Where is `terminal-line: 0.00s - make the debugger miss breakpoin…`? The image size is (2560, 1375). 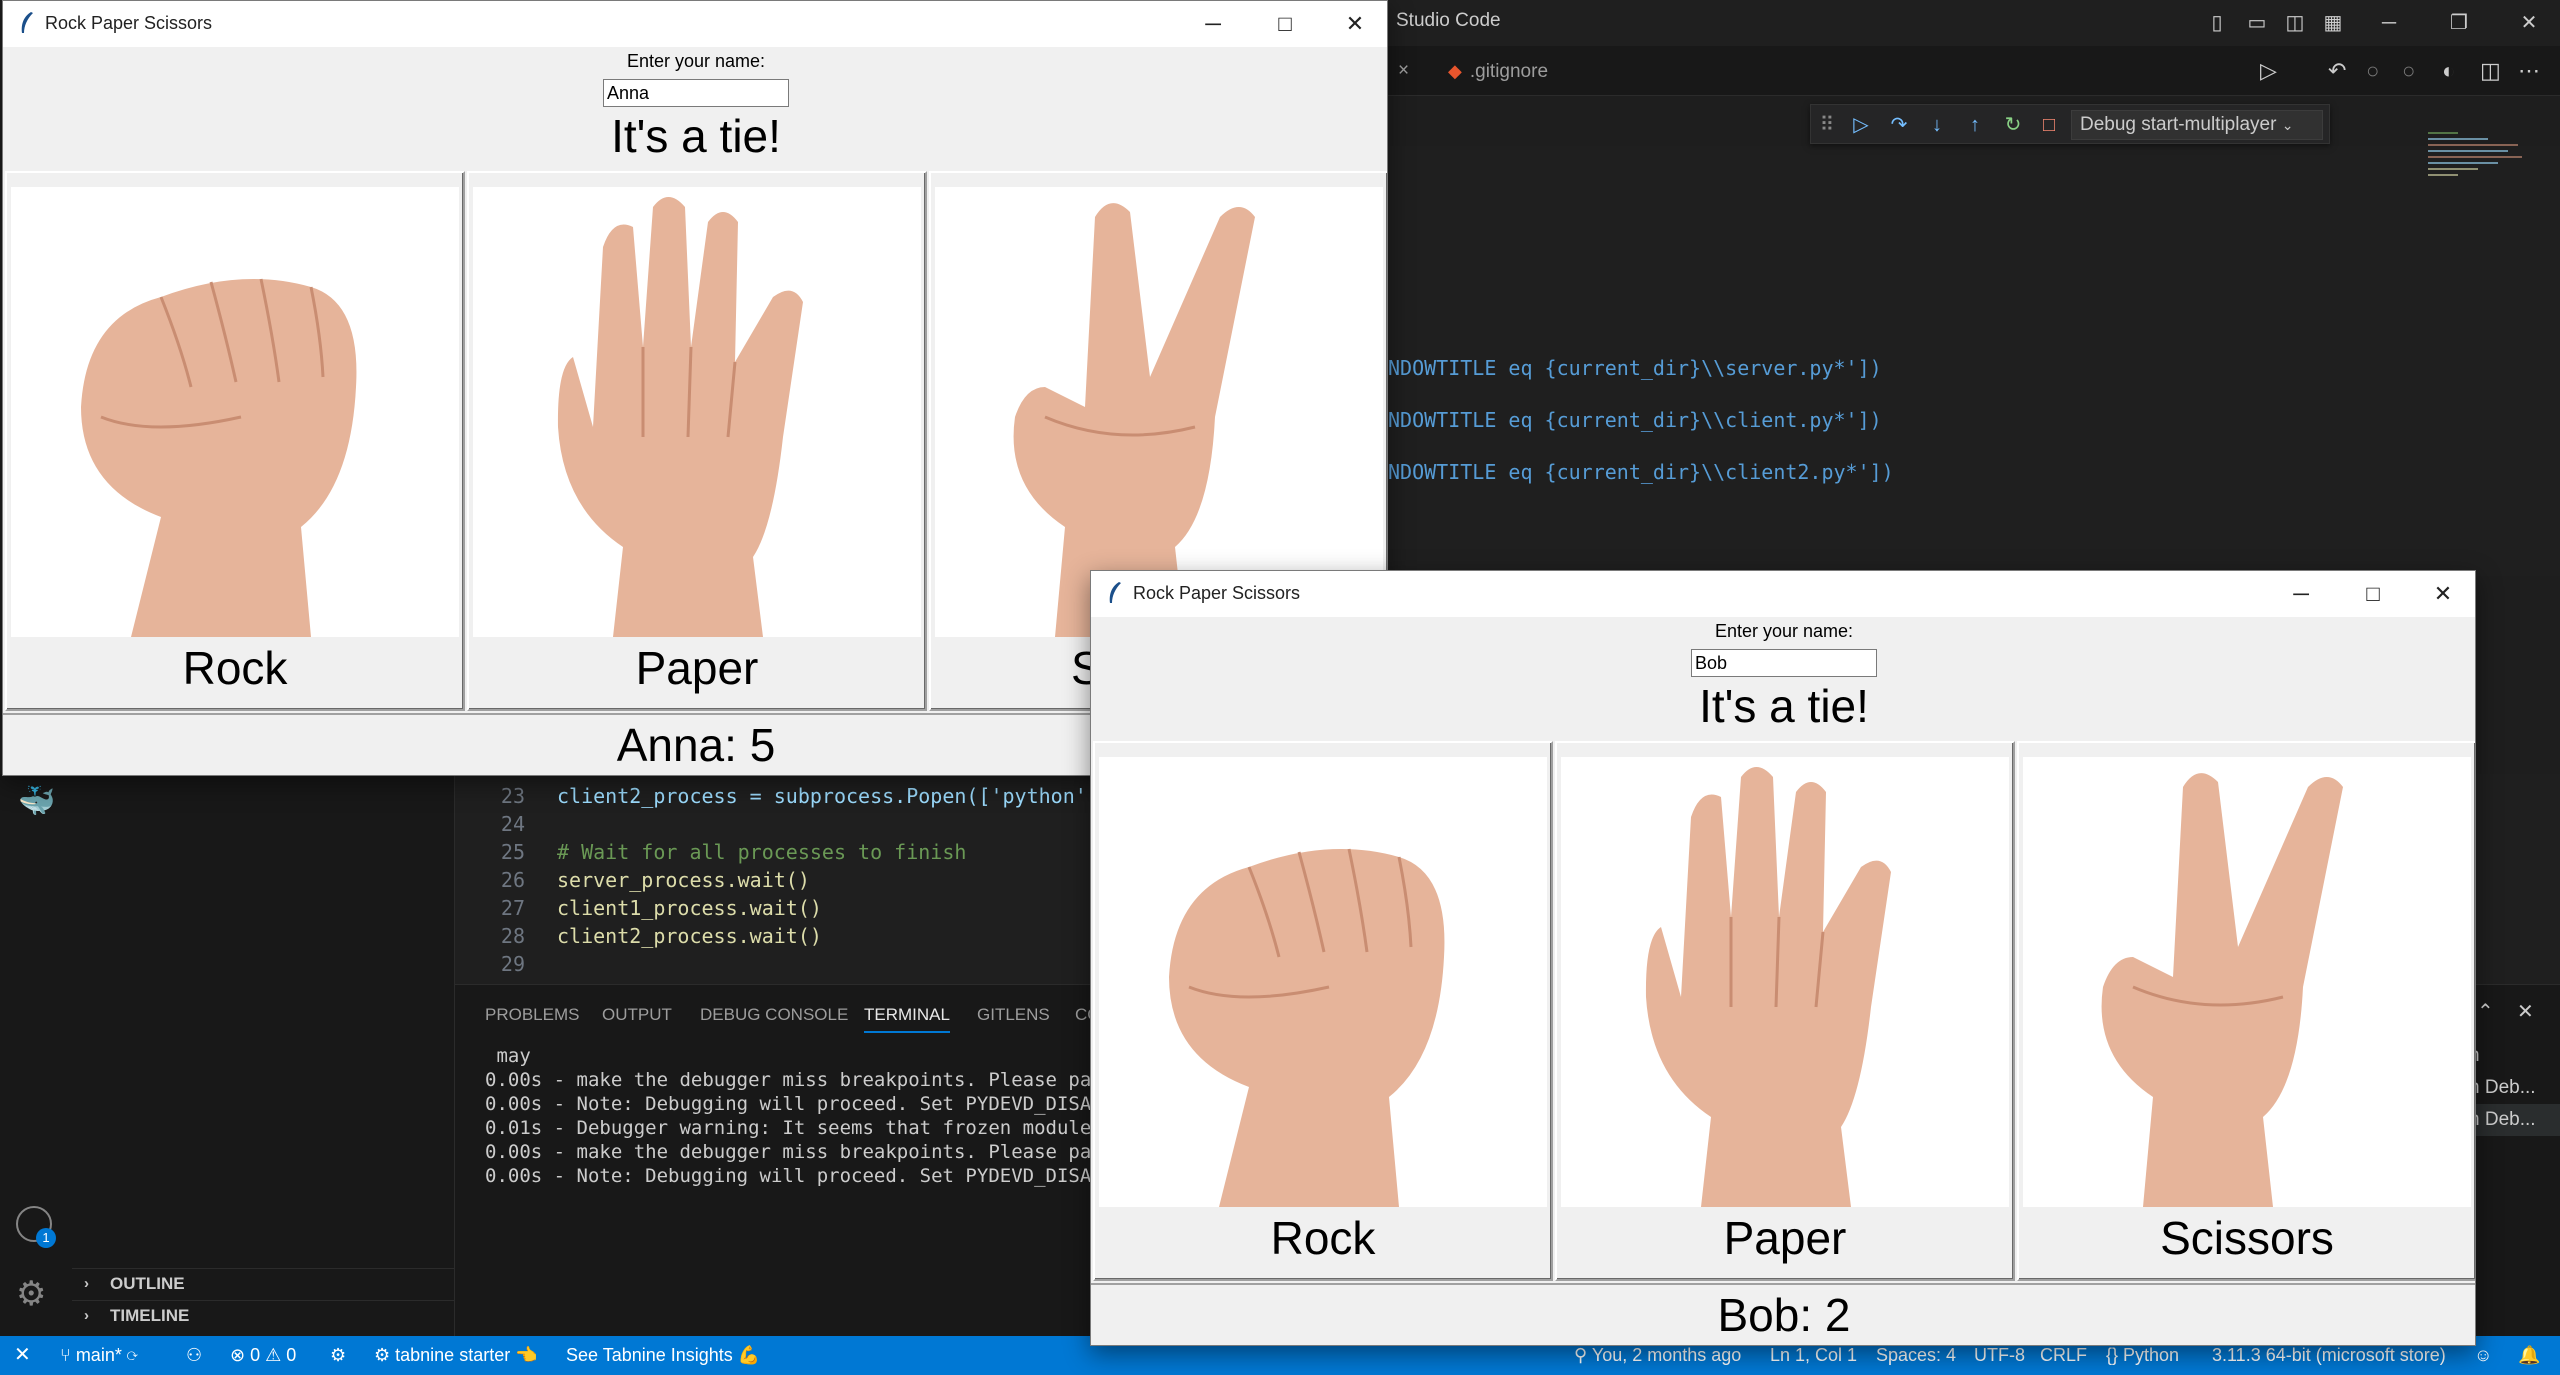
terminal-line: 0.00s - make the debugger miss breakpoin… is located at coordinates (800, 1152).